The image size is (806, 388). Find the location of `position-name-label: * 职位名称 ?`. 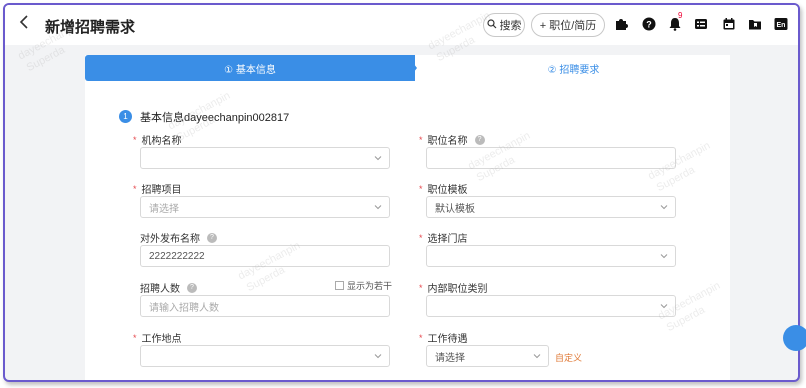

position-name-label: * 职位名称 ? is located at coordinates (452, 139).